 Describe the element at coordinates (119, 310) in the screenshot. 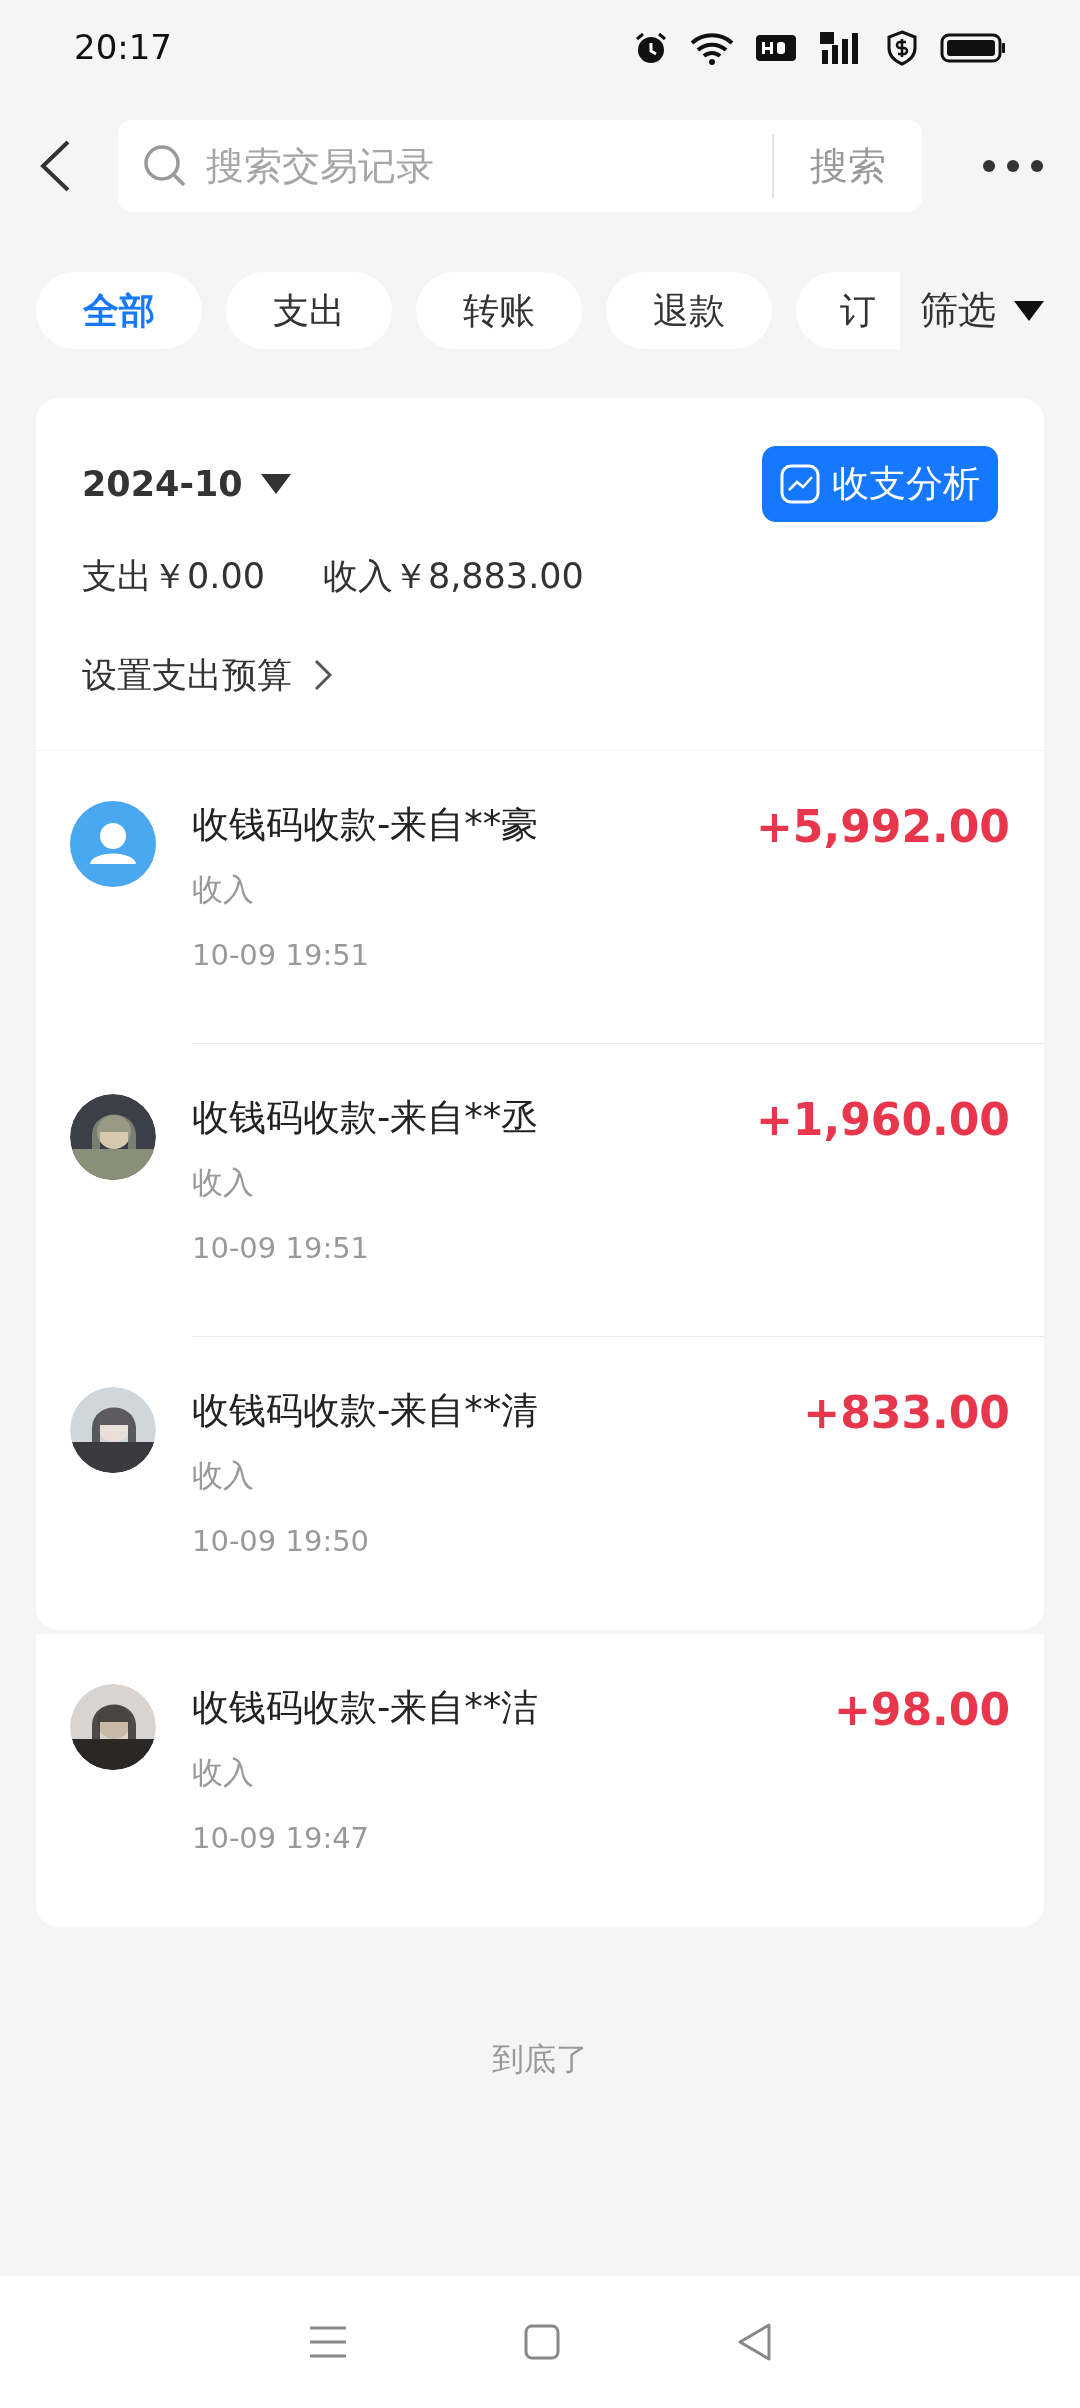

I see `filter-tab: 全部` at that location.